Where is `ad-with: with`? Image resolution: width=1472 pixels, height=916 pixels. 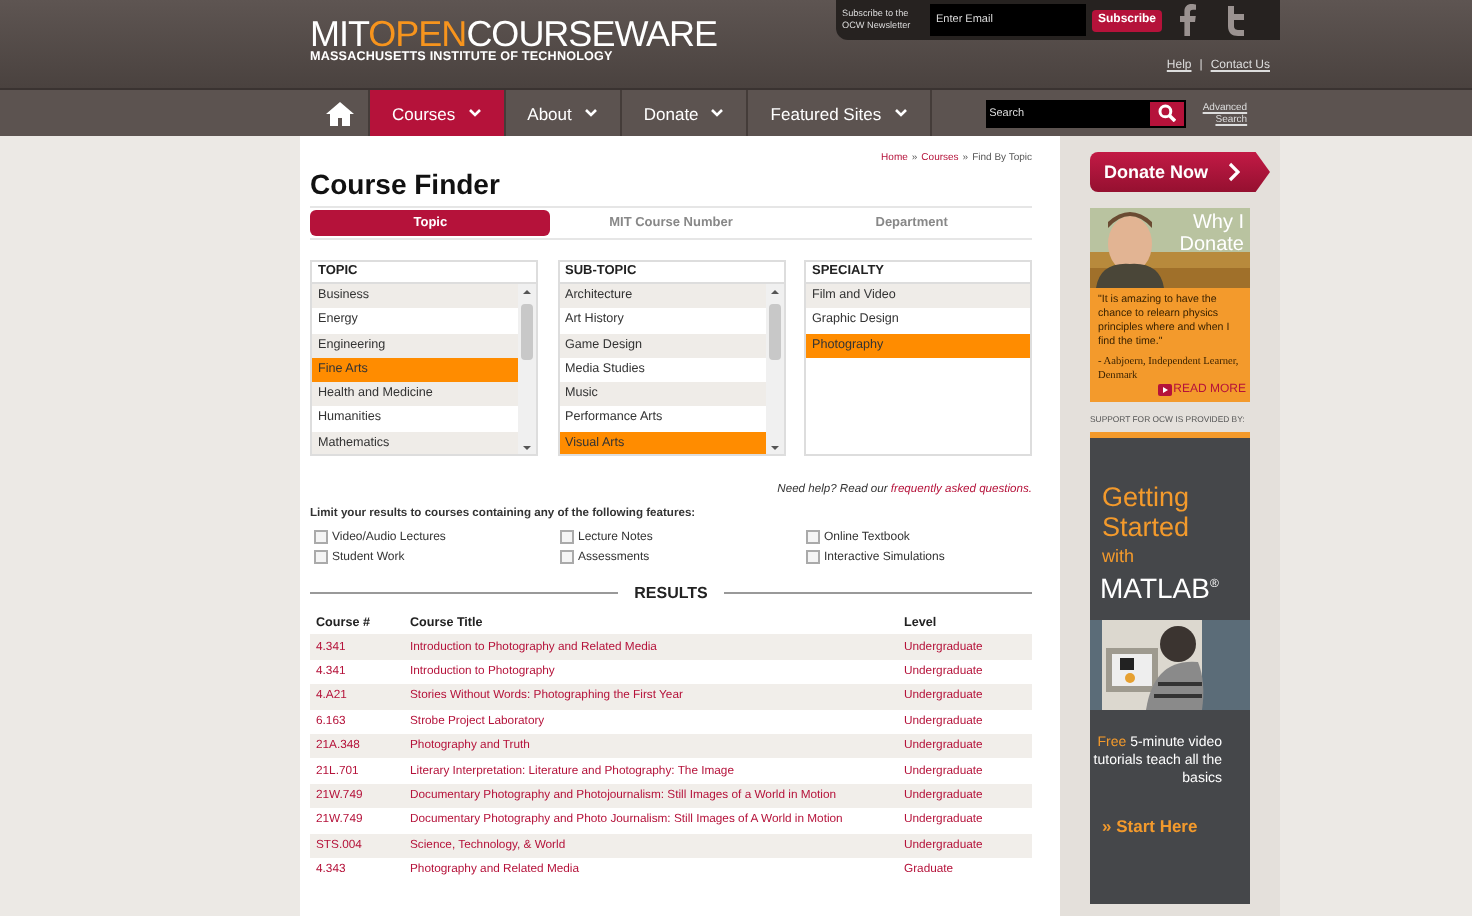
ad-with: with is located at coordinates (1118, 556).